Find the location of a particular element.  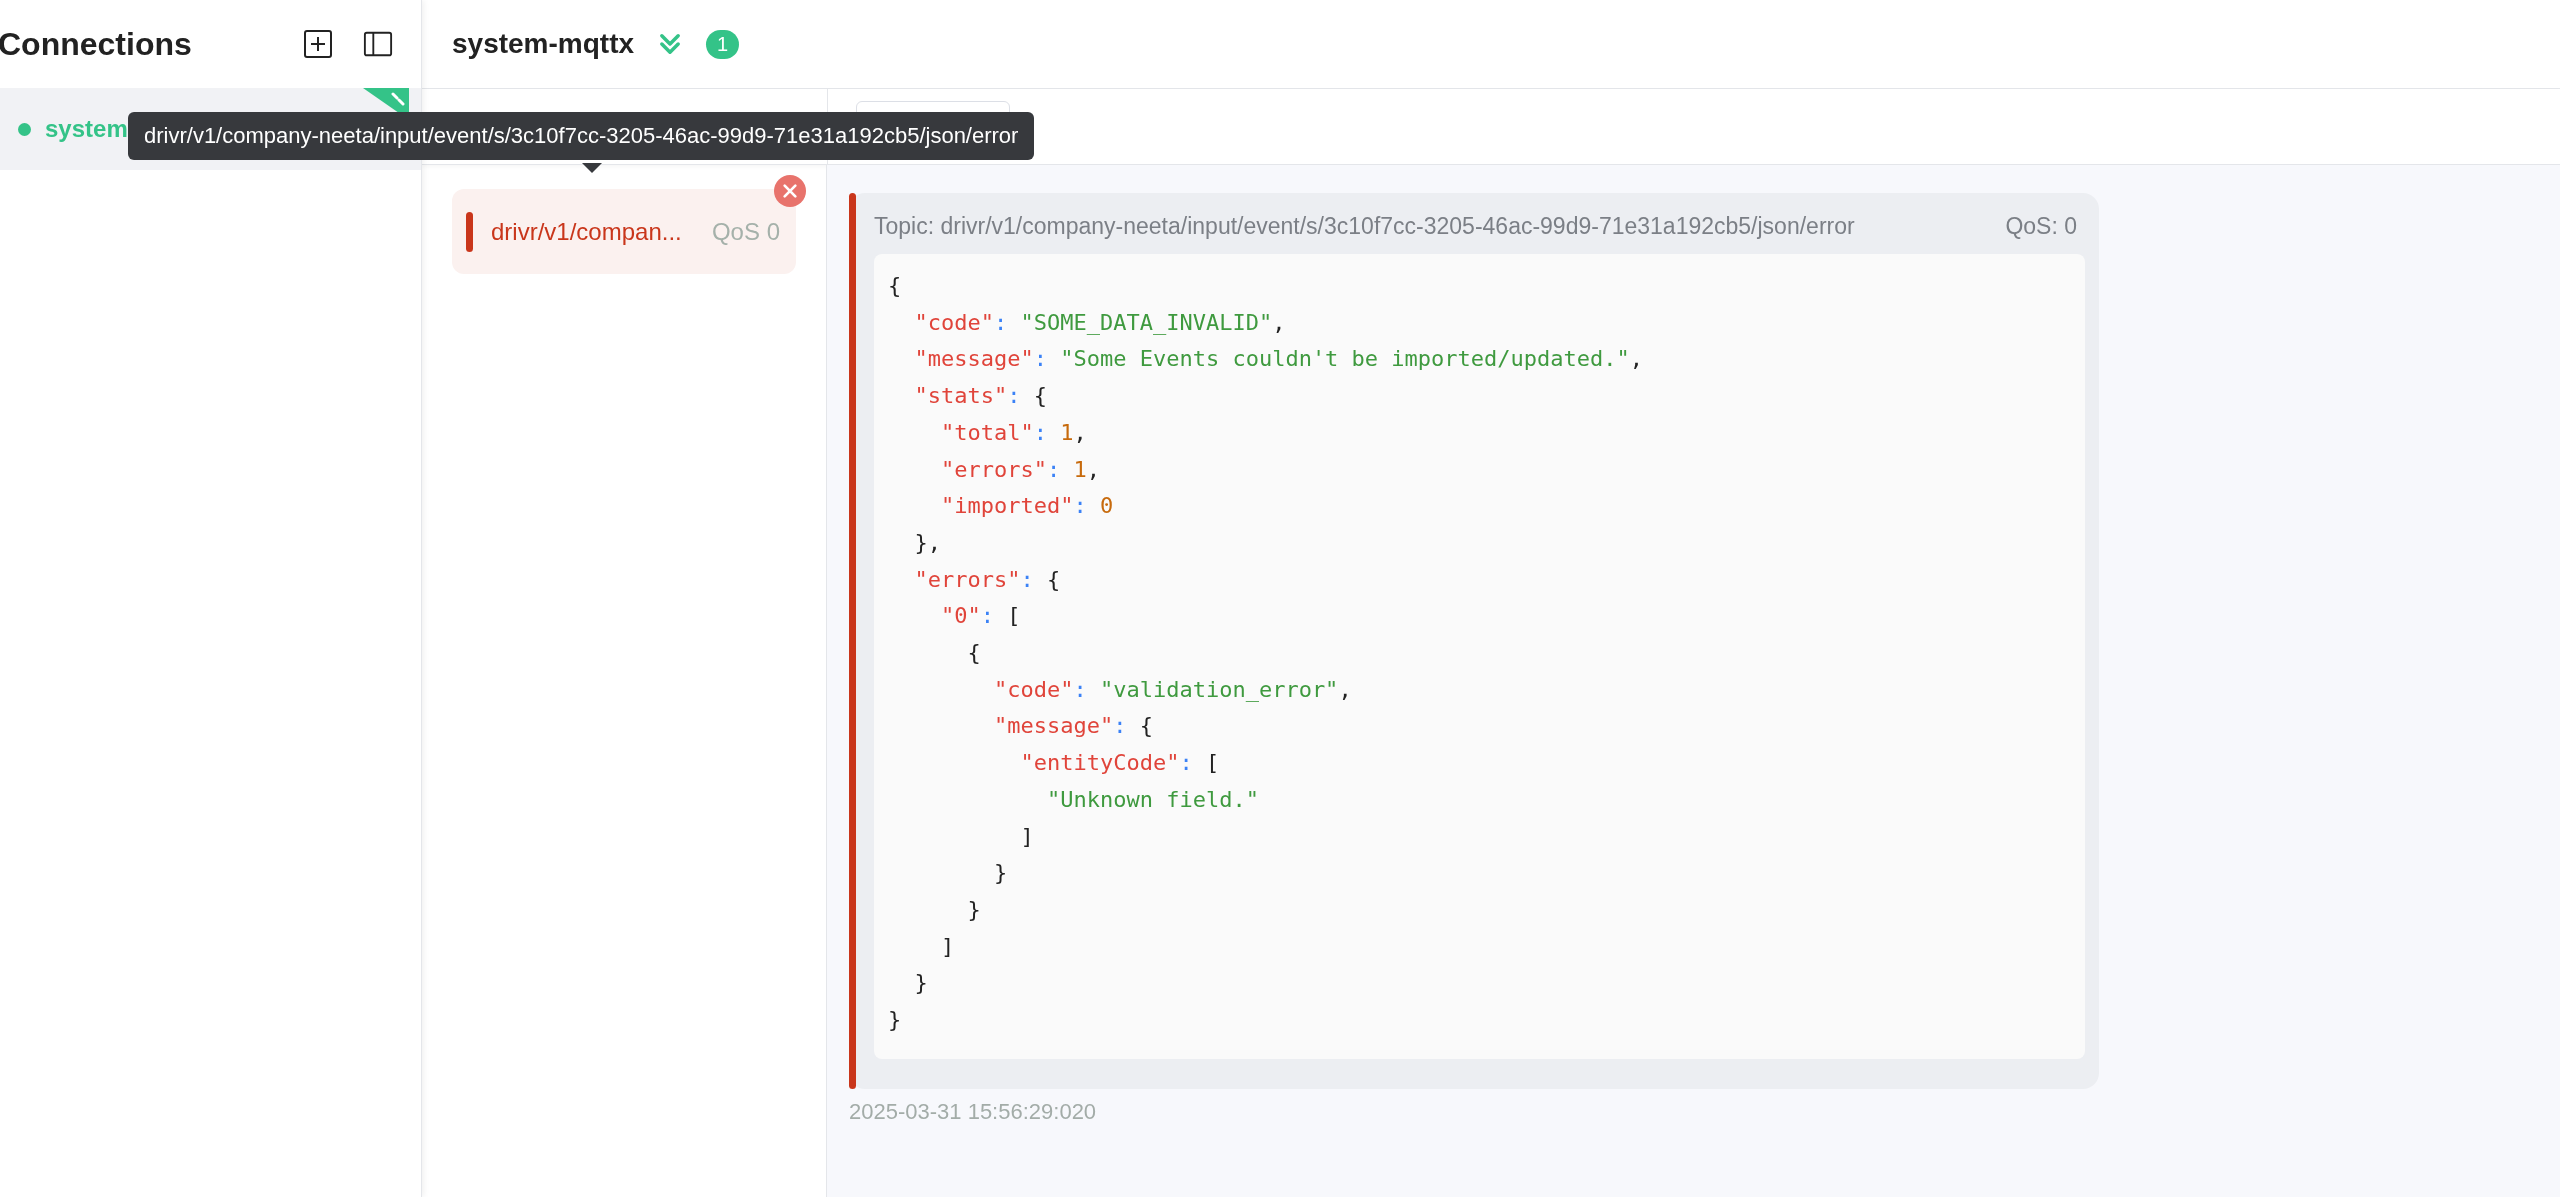

code-line: "entityCode": [ is located at coordinates (1120, 763).